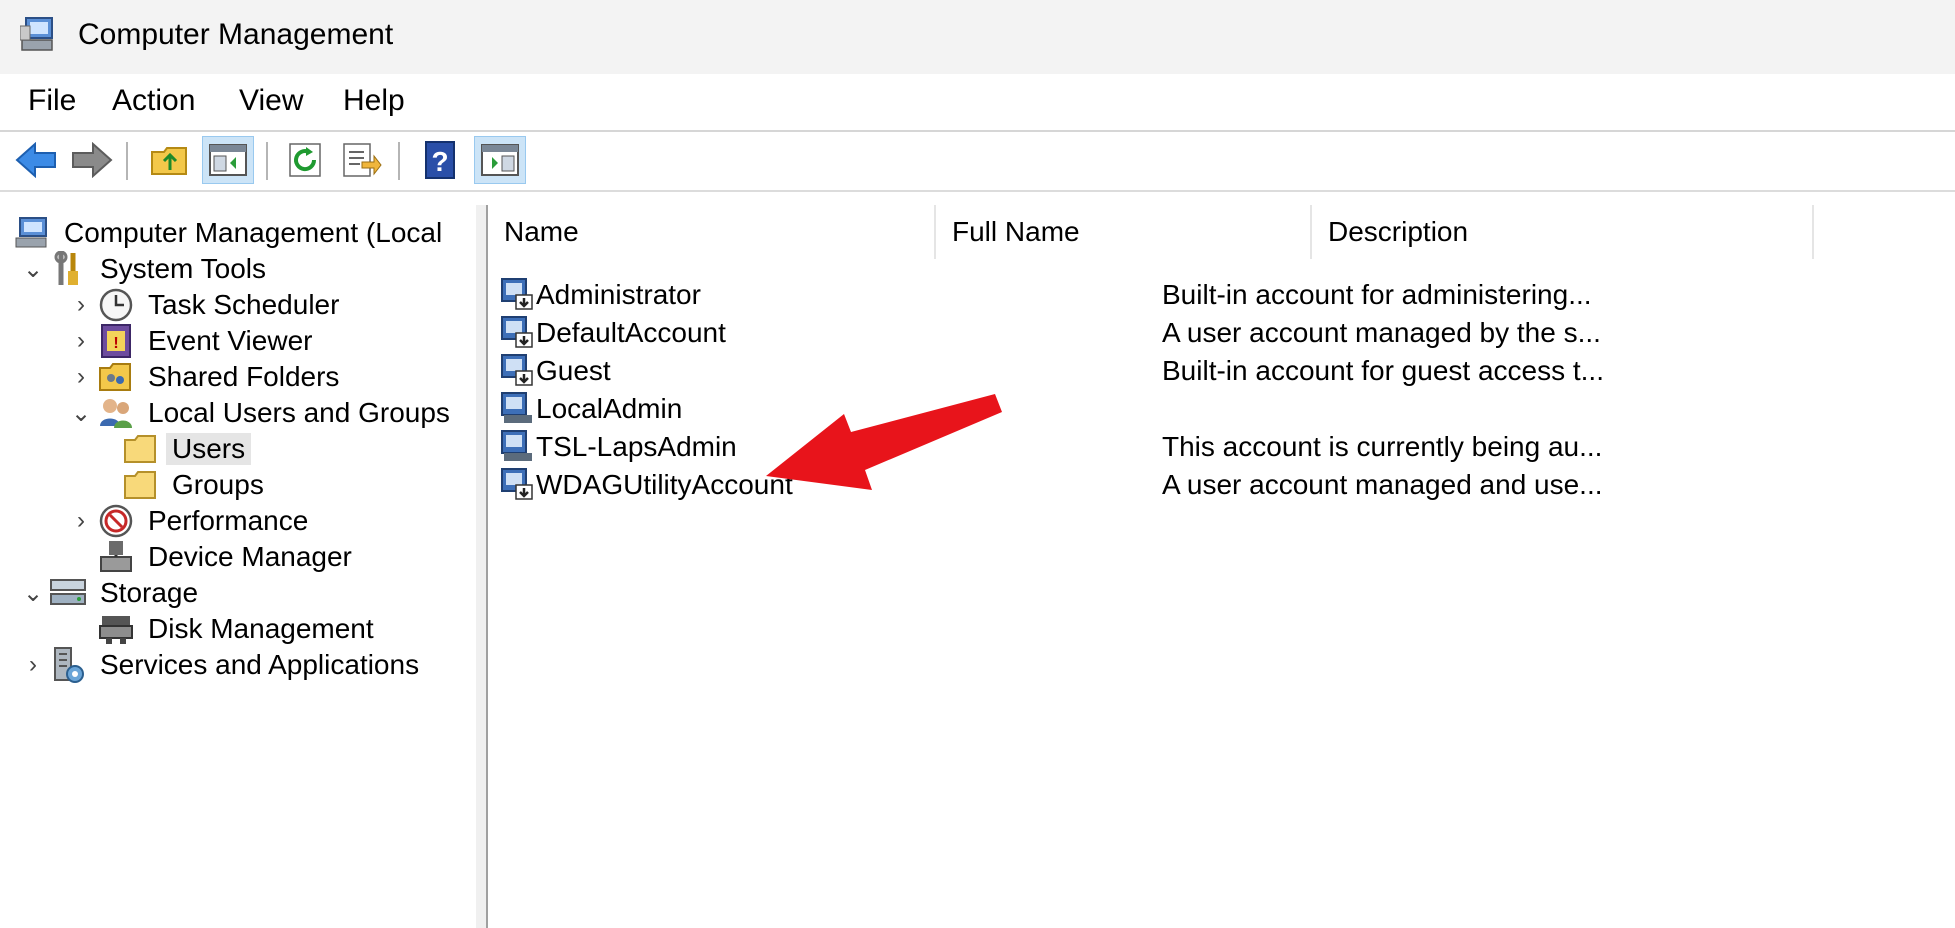 Image resolution: width=1955 pixels, height=928 pixels. I want to click on tree-label: Local Users and Groups, so click(299, 412).